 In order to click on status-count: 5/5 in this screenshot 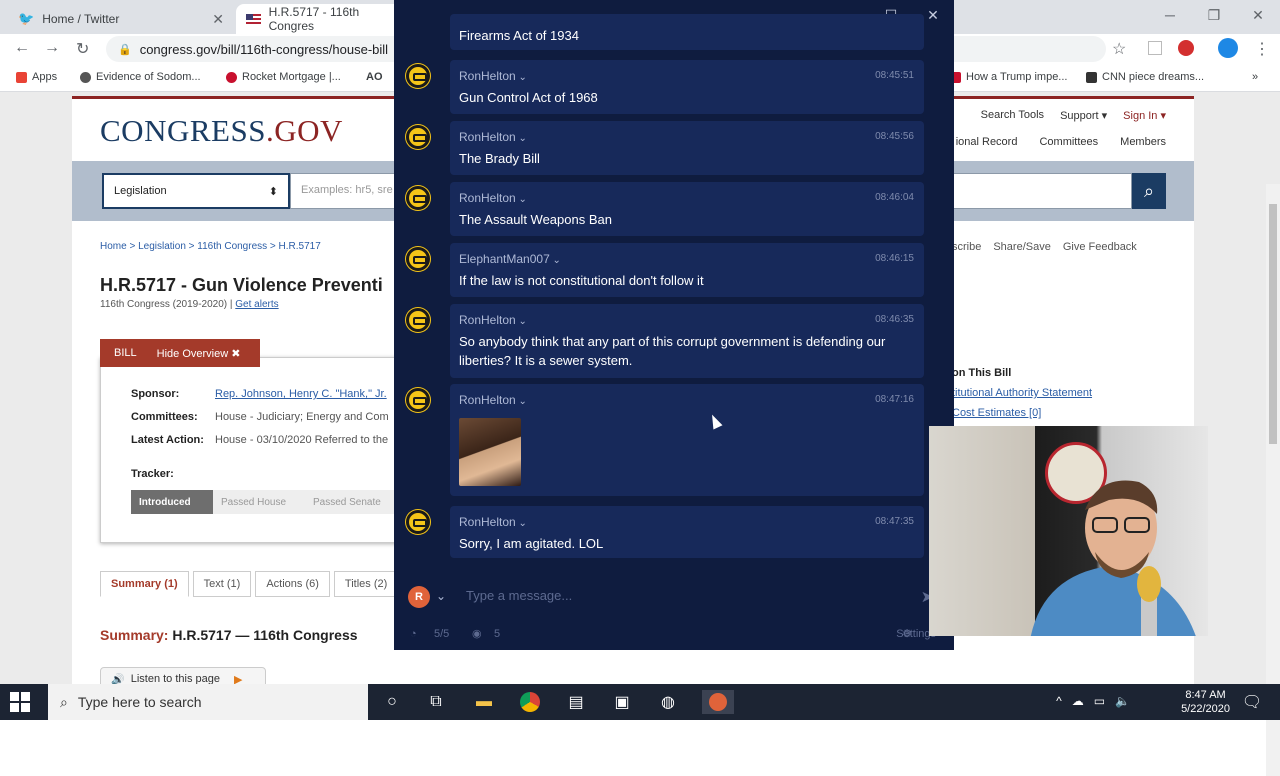, I will do `click(442, 634)`.